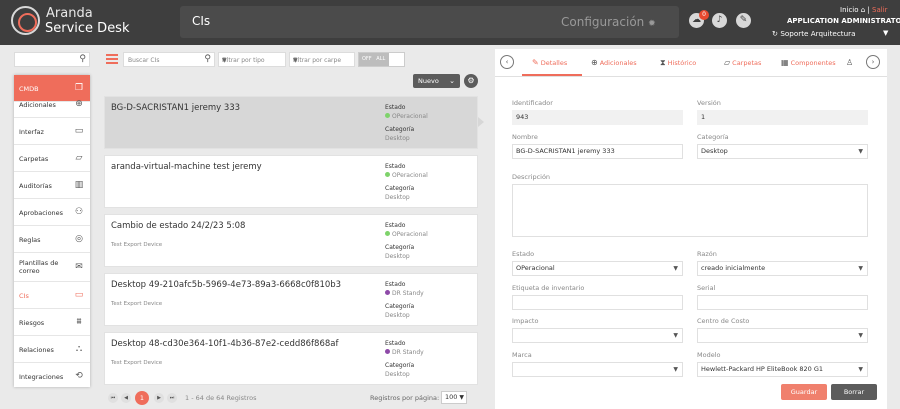 The height and width of the screenshot is (409, 900). I want to click on salir-link: Salir, so click(880, 10).